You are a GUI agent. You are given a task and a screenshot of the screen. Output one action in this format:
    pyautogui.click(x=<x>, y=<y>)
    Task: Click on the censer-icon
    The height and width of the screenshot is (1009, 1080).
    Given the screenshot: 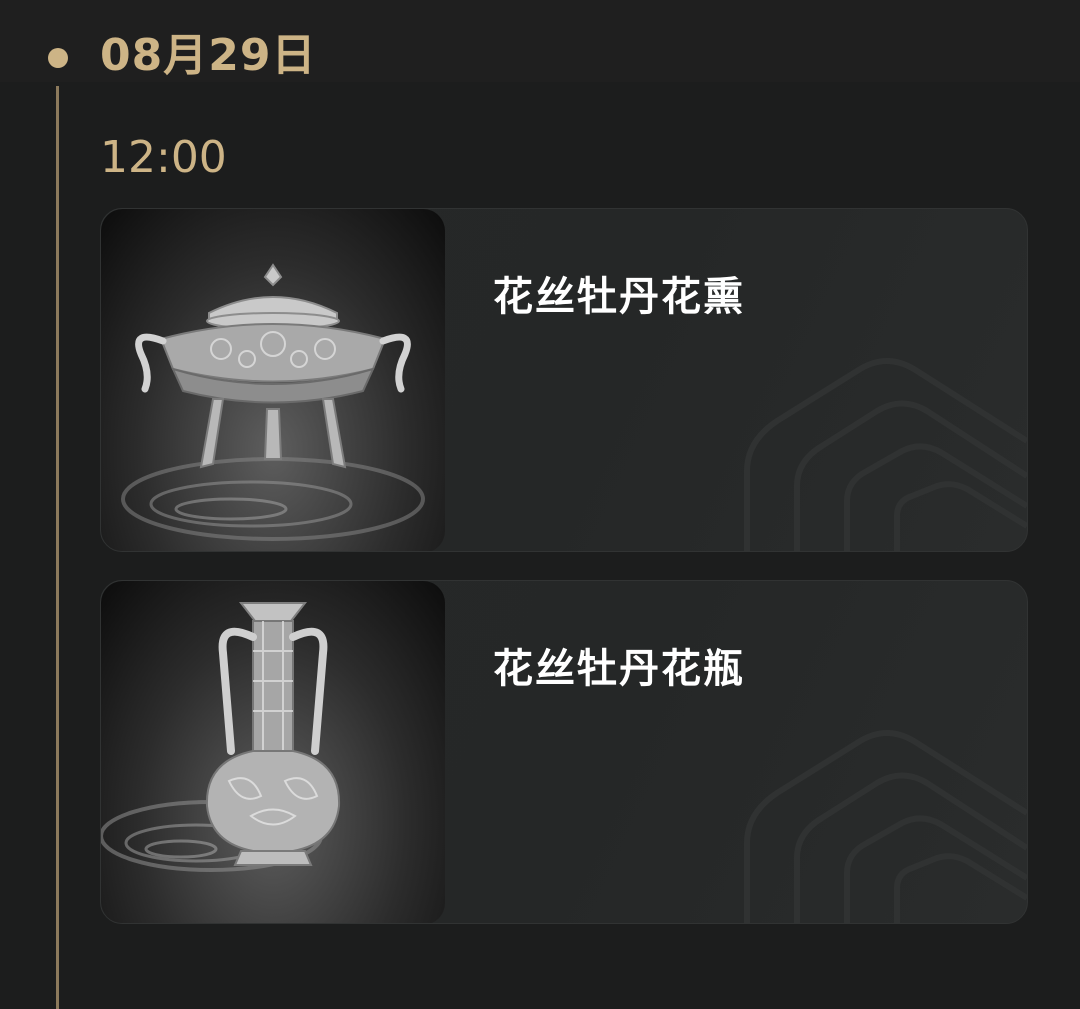 What is the action you would take?
    pyautogui.click(x=273, y=402)
    